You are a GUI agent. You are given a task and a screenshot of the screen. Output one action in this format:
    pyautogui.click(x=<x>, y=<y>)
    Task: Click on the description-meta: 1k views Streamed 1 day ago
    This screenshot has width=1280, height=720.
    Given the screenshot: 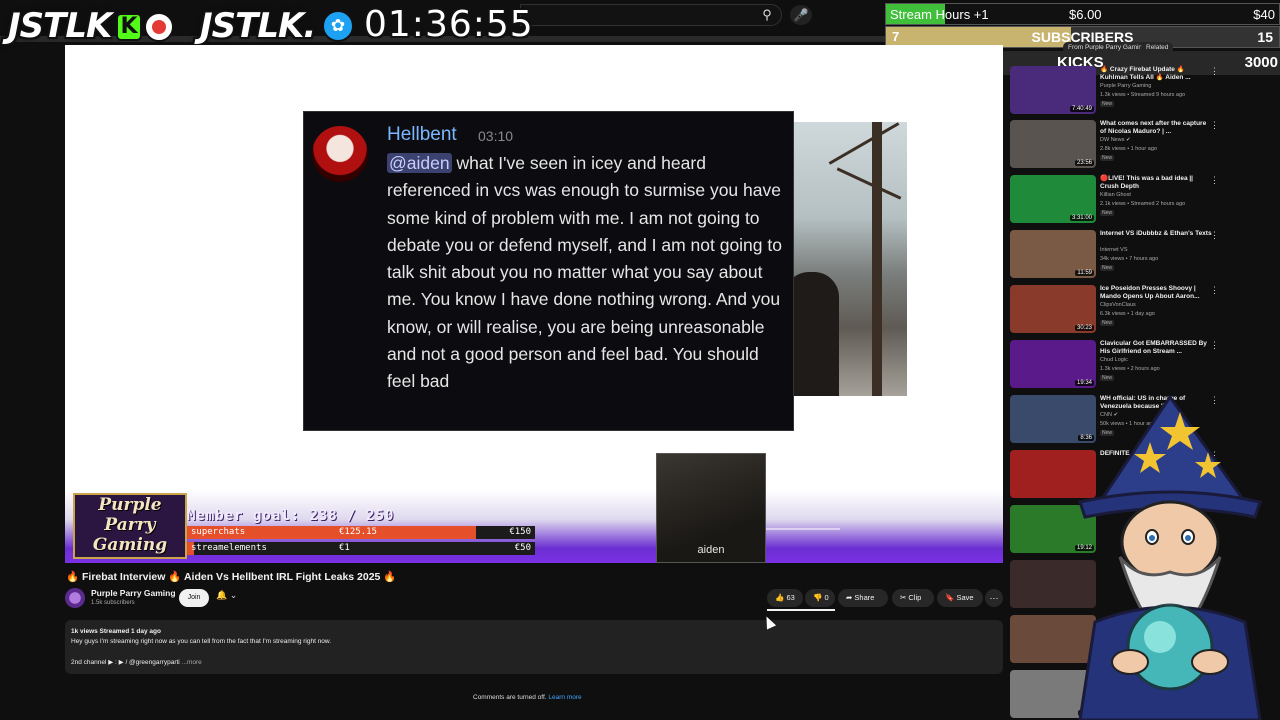 What is the action you would take?
    pyautogui.click(x=116, y=631)
    